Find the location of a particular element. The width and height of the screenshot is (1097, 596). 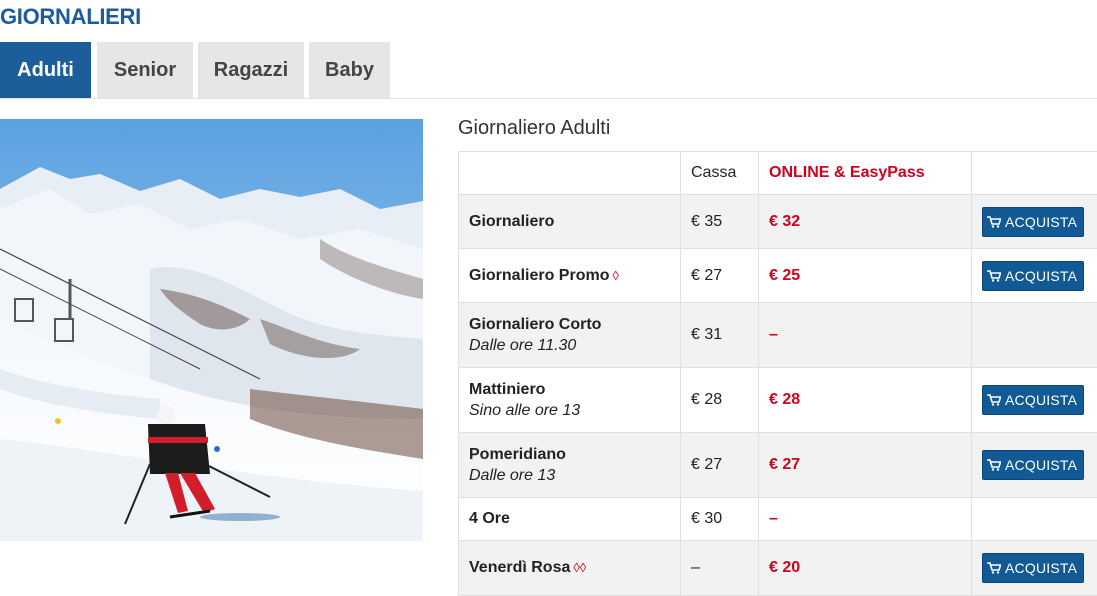

tab-adulti: Adulti is located at coordinates (45, 70).